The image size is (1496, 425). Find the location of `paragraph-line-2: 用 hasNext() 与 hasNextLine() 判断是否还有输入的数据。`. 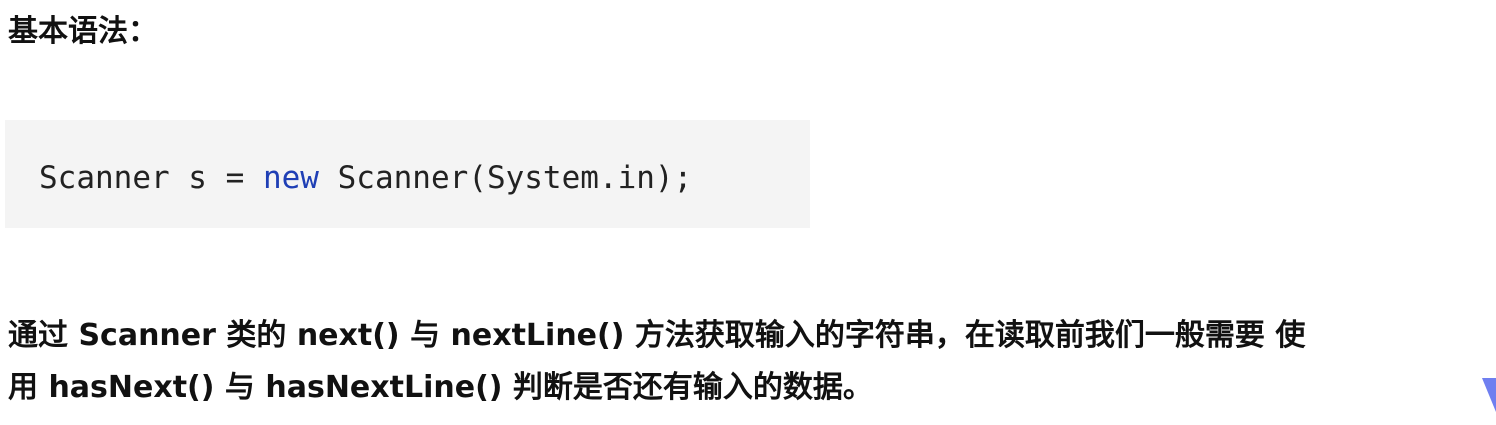

paragraph-line-2: 用 hasNext() 与 hasNextLine() 判断是否还有输入的数据。 is located at coordinates (440, 387).